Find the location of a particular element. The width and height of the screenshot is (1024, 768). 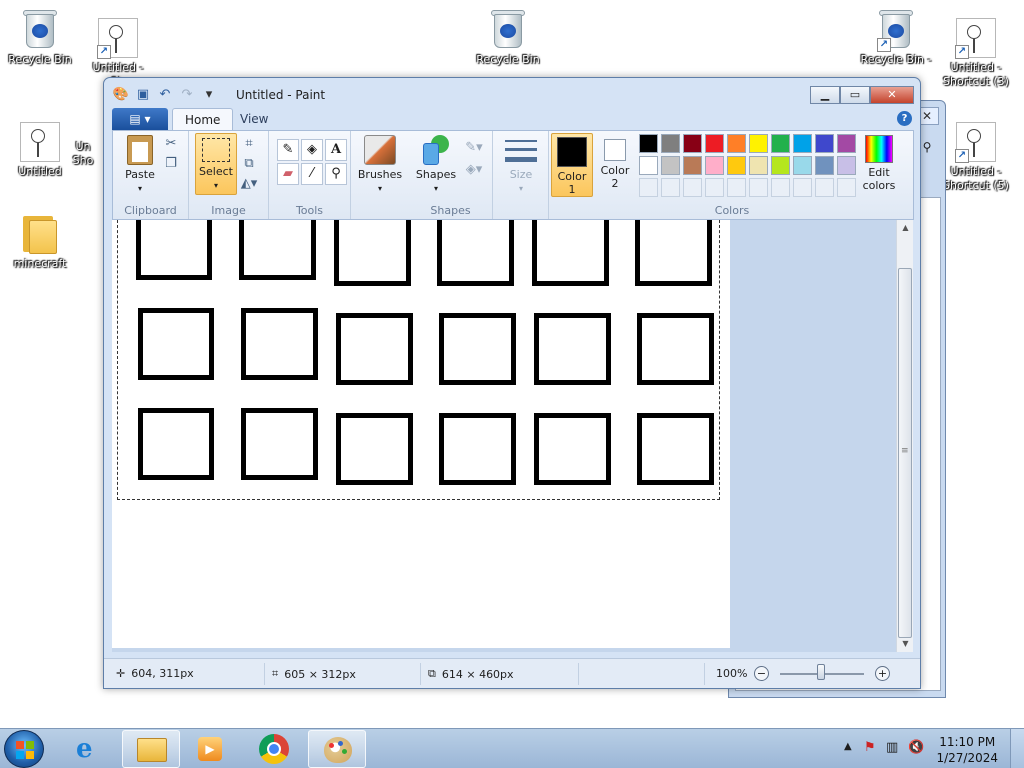

minimize-button: ▁ is located at coordinates (825, 95).